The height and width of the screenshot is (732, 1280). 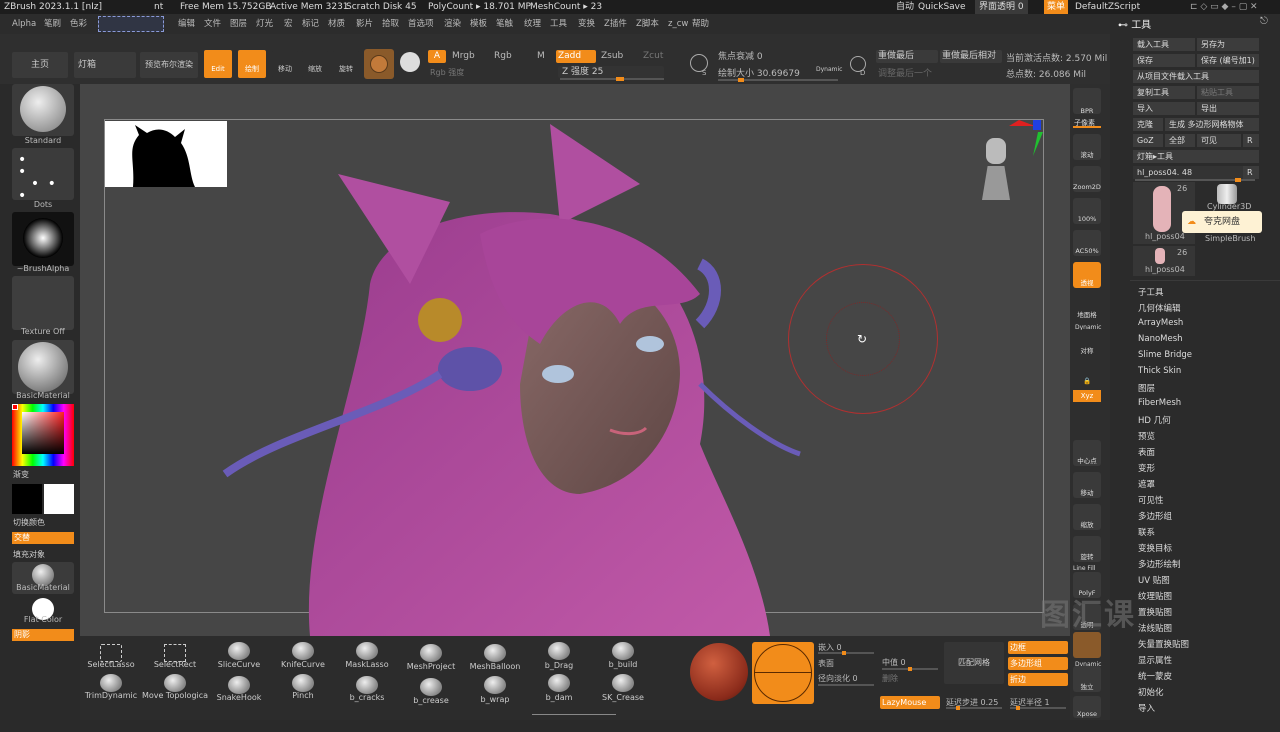 What do you see at coordinates (1087, 419) in the screenshot?
I see `rotate-axis-button` at bounding box center [1087, 419].